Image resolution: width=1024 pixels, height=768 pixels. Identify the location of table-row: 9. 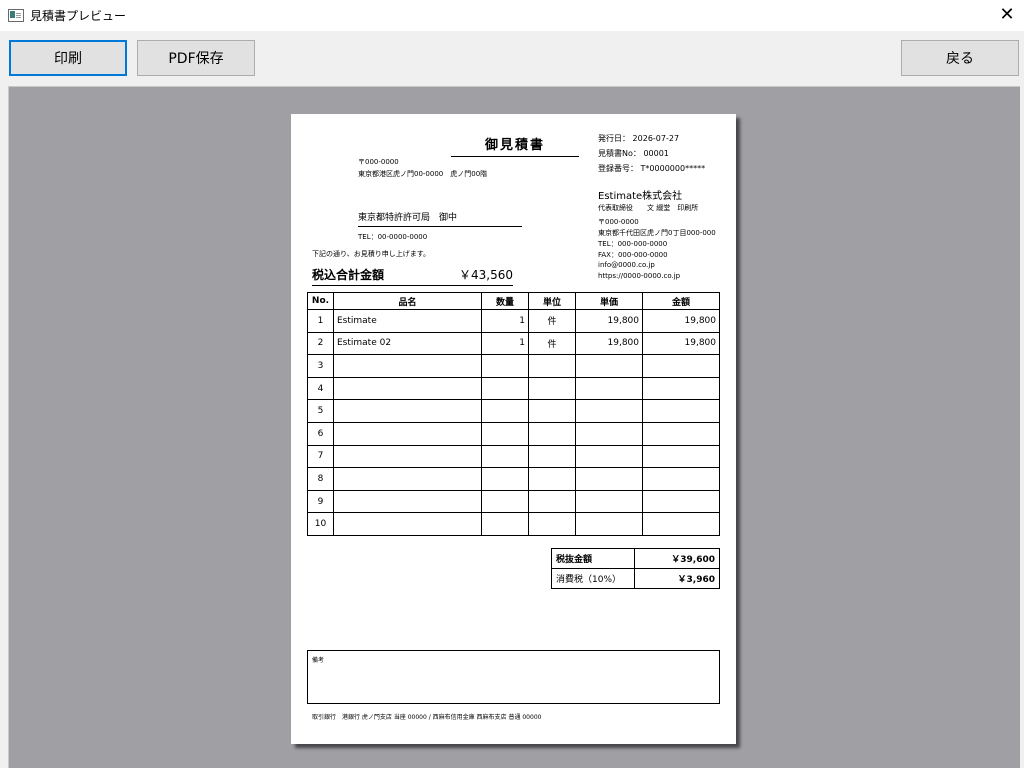
(513, 501).